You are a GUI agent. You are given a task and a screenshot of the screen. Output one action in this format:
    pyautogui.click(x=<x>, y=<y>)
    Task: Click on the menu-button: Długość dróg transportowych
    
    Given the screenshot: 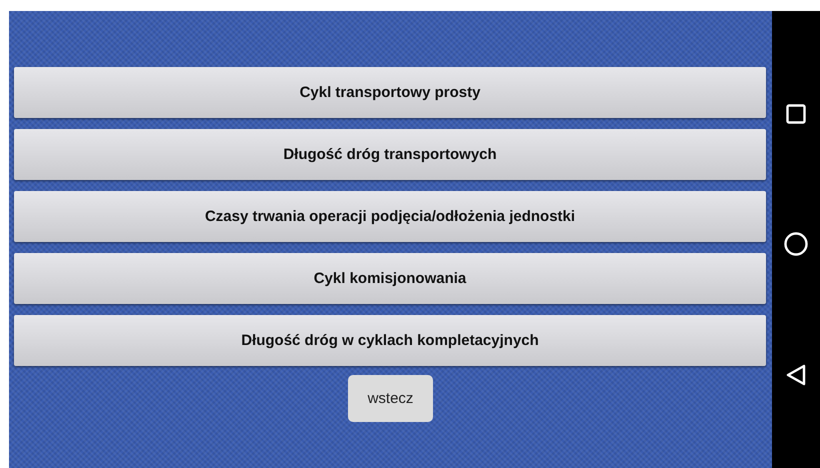 What is the action you would take?
    pyautogui.click(x=390, y=154)
    